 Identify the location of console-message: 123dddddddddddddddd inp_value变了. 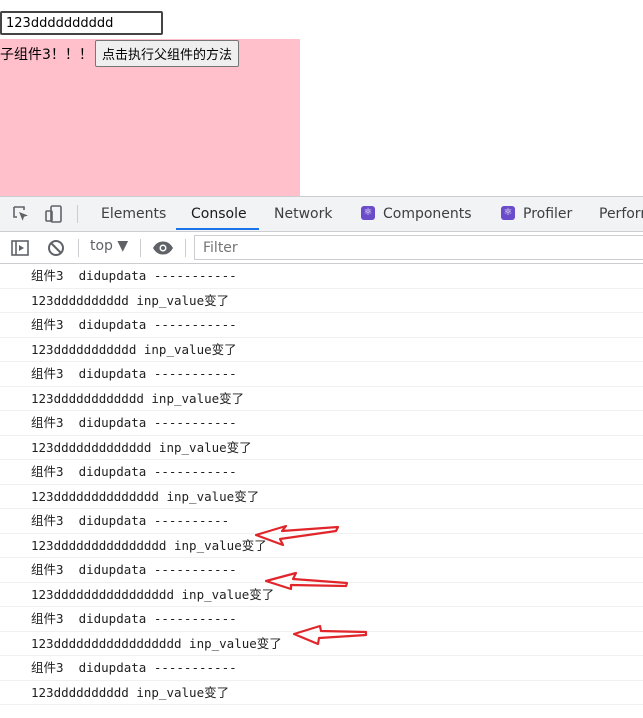
(321, 595).